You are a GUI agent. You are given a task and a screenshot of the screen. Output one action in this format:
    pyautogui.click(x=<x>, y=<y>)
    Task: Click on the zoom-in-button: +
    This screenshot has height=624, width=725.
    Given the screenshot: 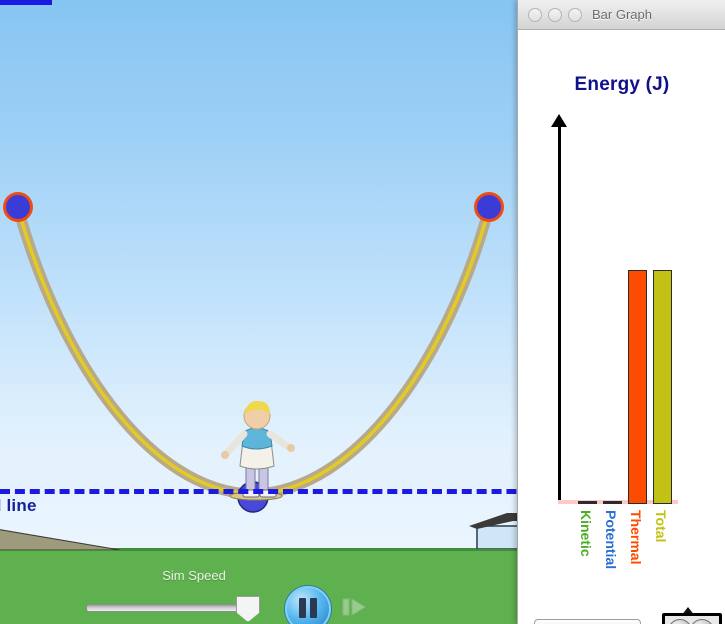 What is the action you would take?
    pyautogui.click(x=702, y=621)
    